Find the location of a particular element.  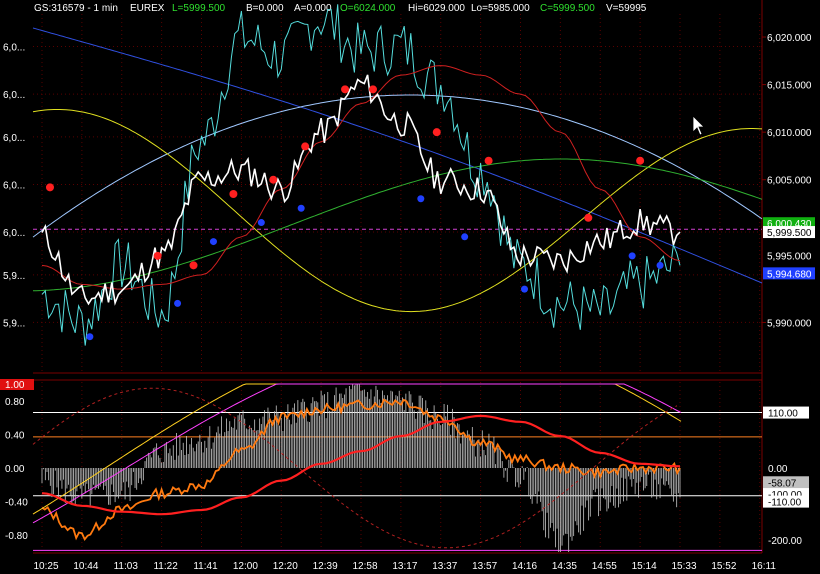

price-axis-tick: 6,010.000 is located at coordinates (789, 133).